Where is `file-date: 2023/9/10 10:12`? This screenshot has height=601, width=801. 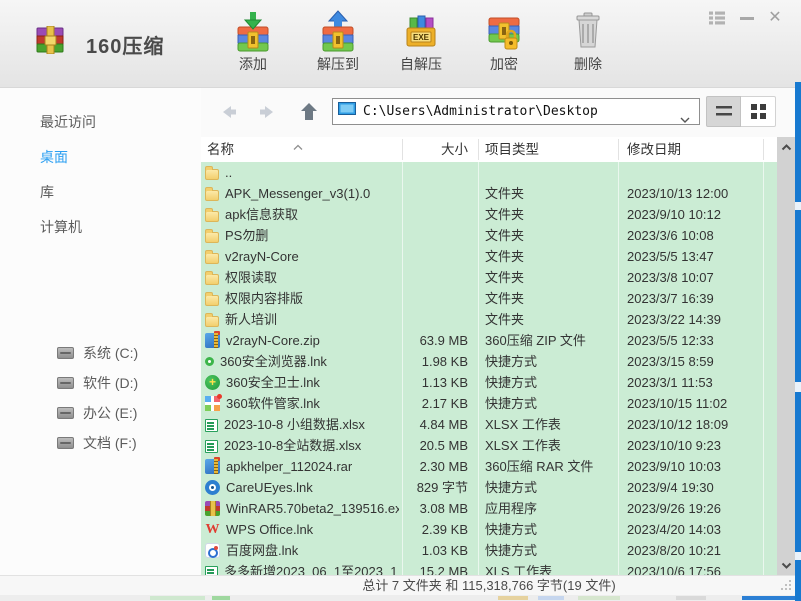
file-date: 2023/9/10 10:12 is located at coordinates (674, 214).